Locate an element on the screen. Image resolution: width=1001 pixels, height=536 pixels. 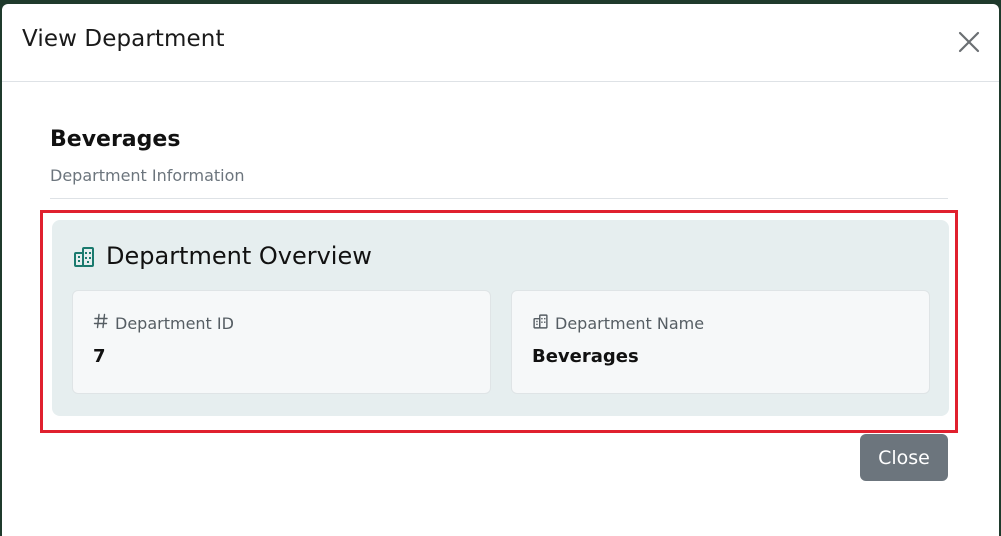
close-button: Close is located at coordinates (904, 457).